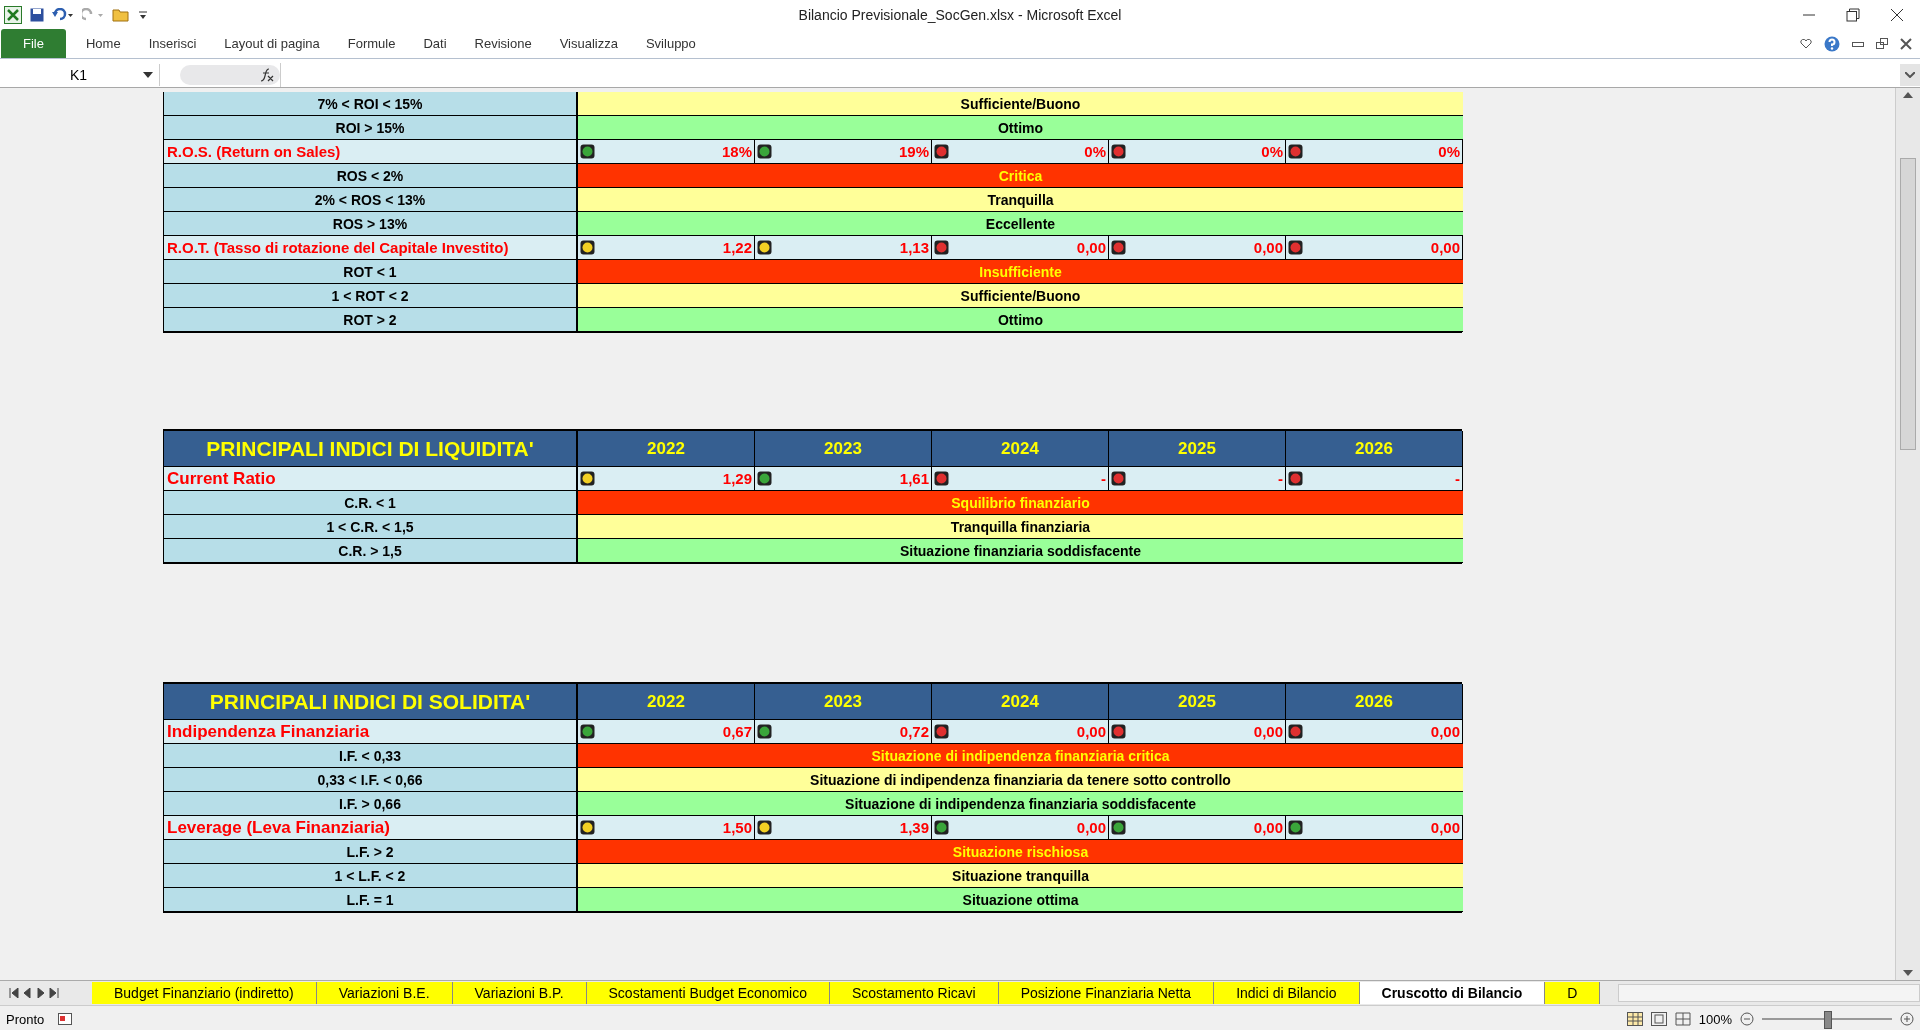  Describe the element at coordinates (708, 993) in the screenshot. I see `sheet-tab: Scostamenti Budget Economico` at that location.